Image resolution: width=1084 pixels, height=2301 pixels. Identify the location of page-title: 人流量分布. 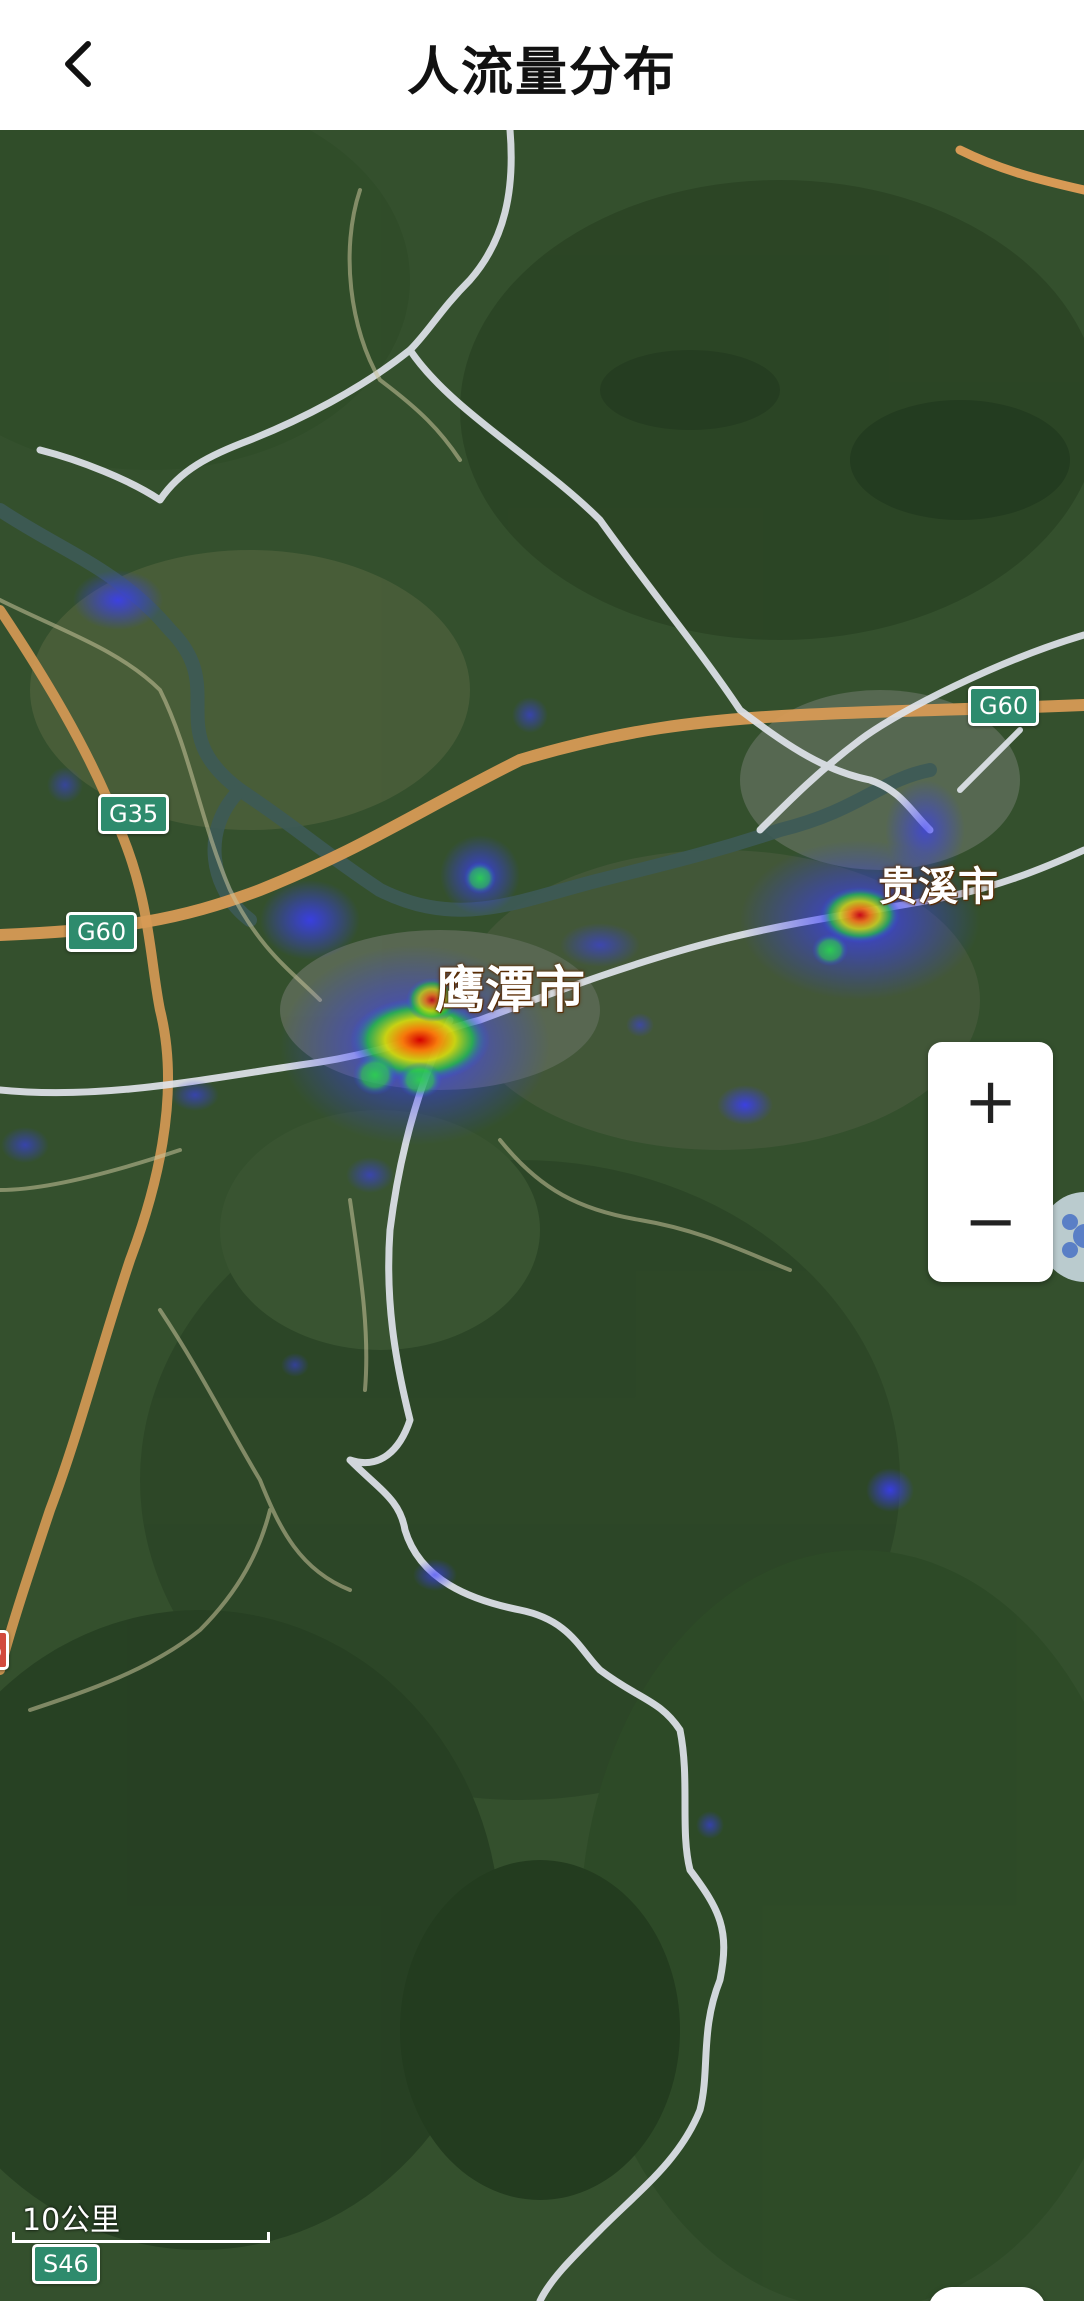
(541, 73).